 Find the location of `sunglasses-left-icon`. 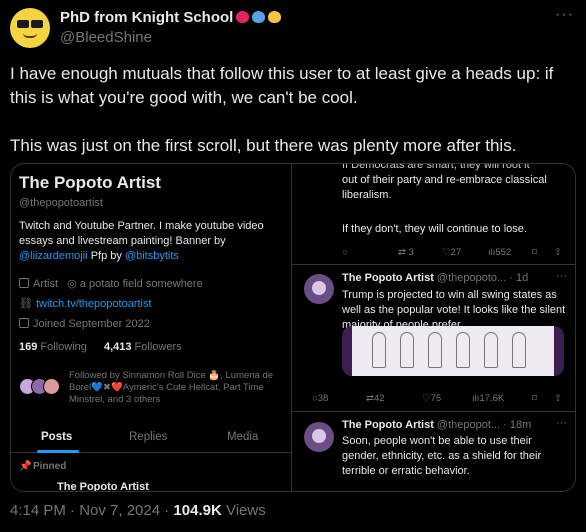

sunglasses-left-icon is located at coordinates (23, 24).